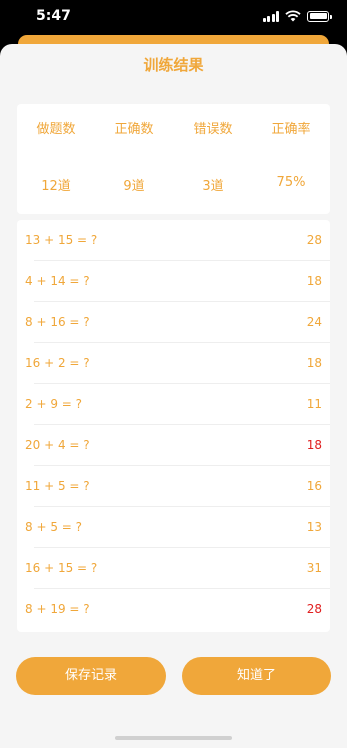  I want to click on answer-text: 13, so click(314, 527).